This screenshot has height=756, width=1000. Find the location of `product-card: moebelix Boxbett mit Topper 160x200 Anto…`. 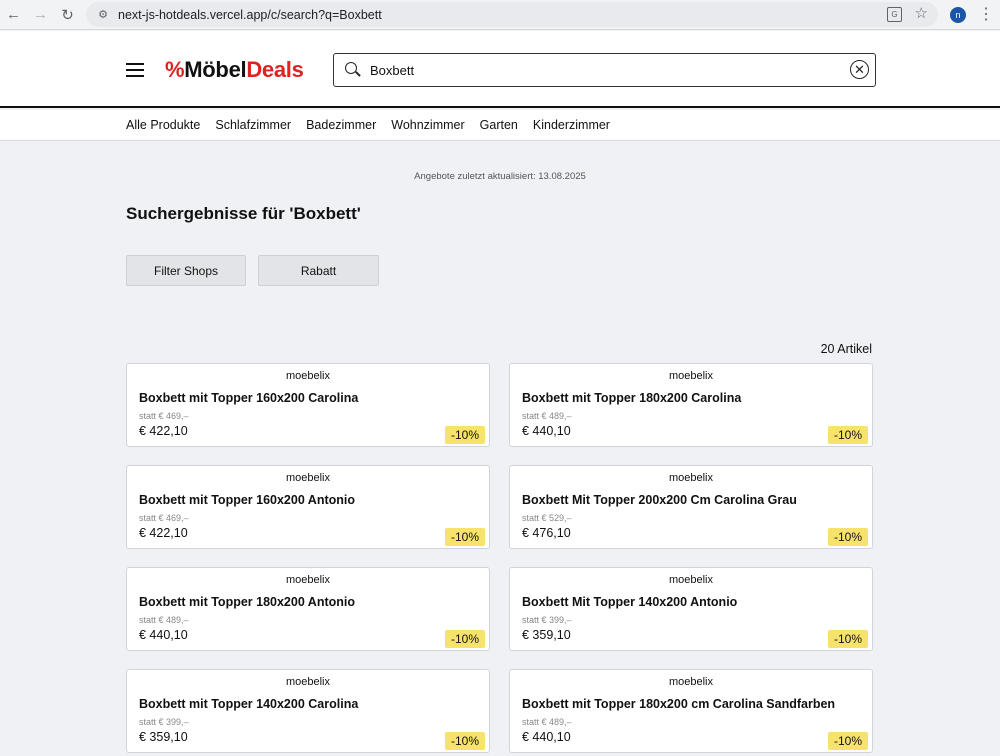

product-card: moebelix Boxbett mit Topper 160x200 Anto… is located at coordinates (308, 507).